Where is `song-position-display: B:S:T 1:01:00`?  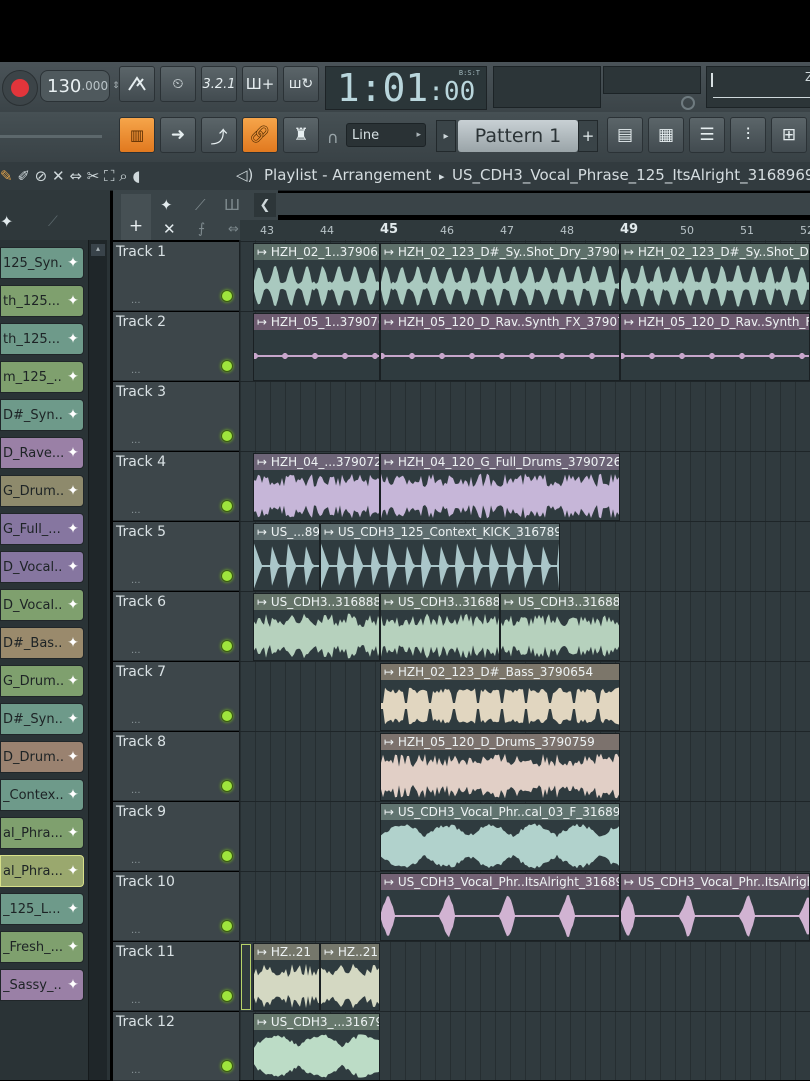 song-position-display: B:S:T 1:01:00 is located at coordinates (406, 88).